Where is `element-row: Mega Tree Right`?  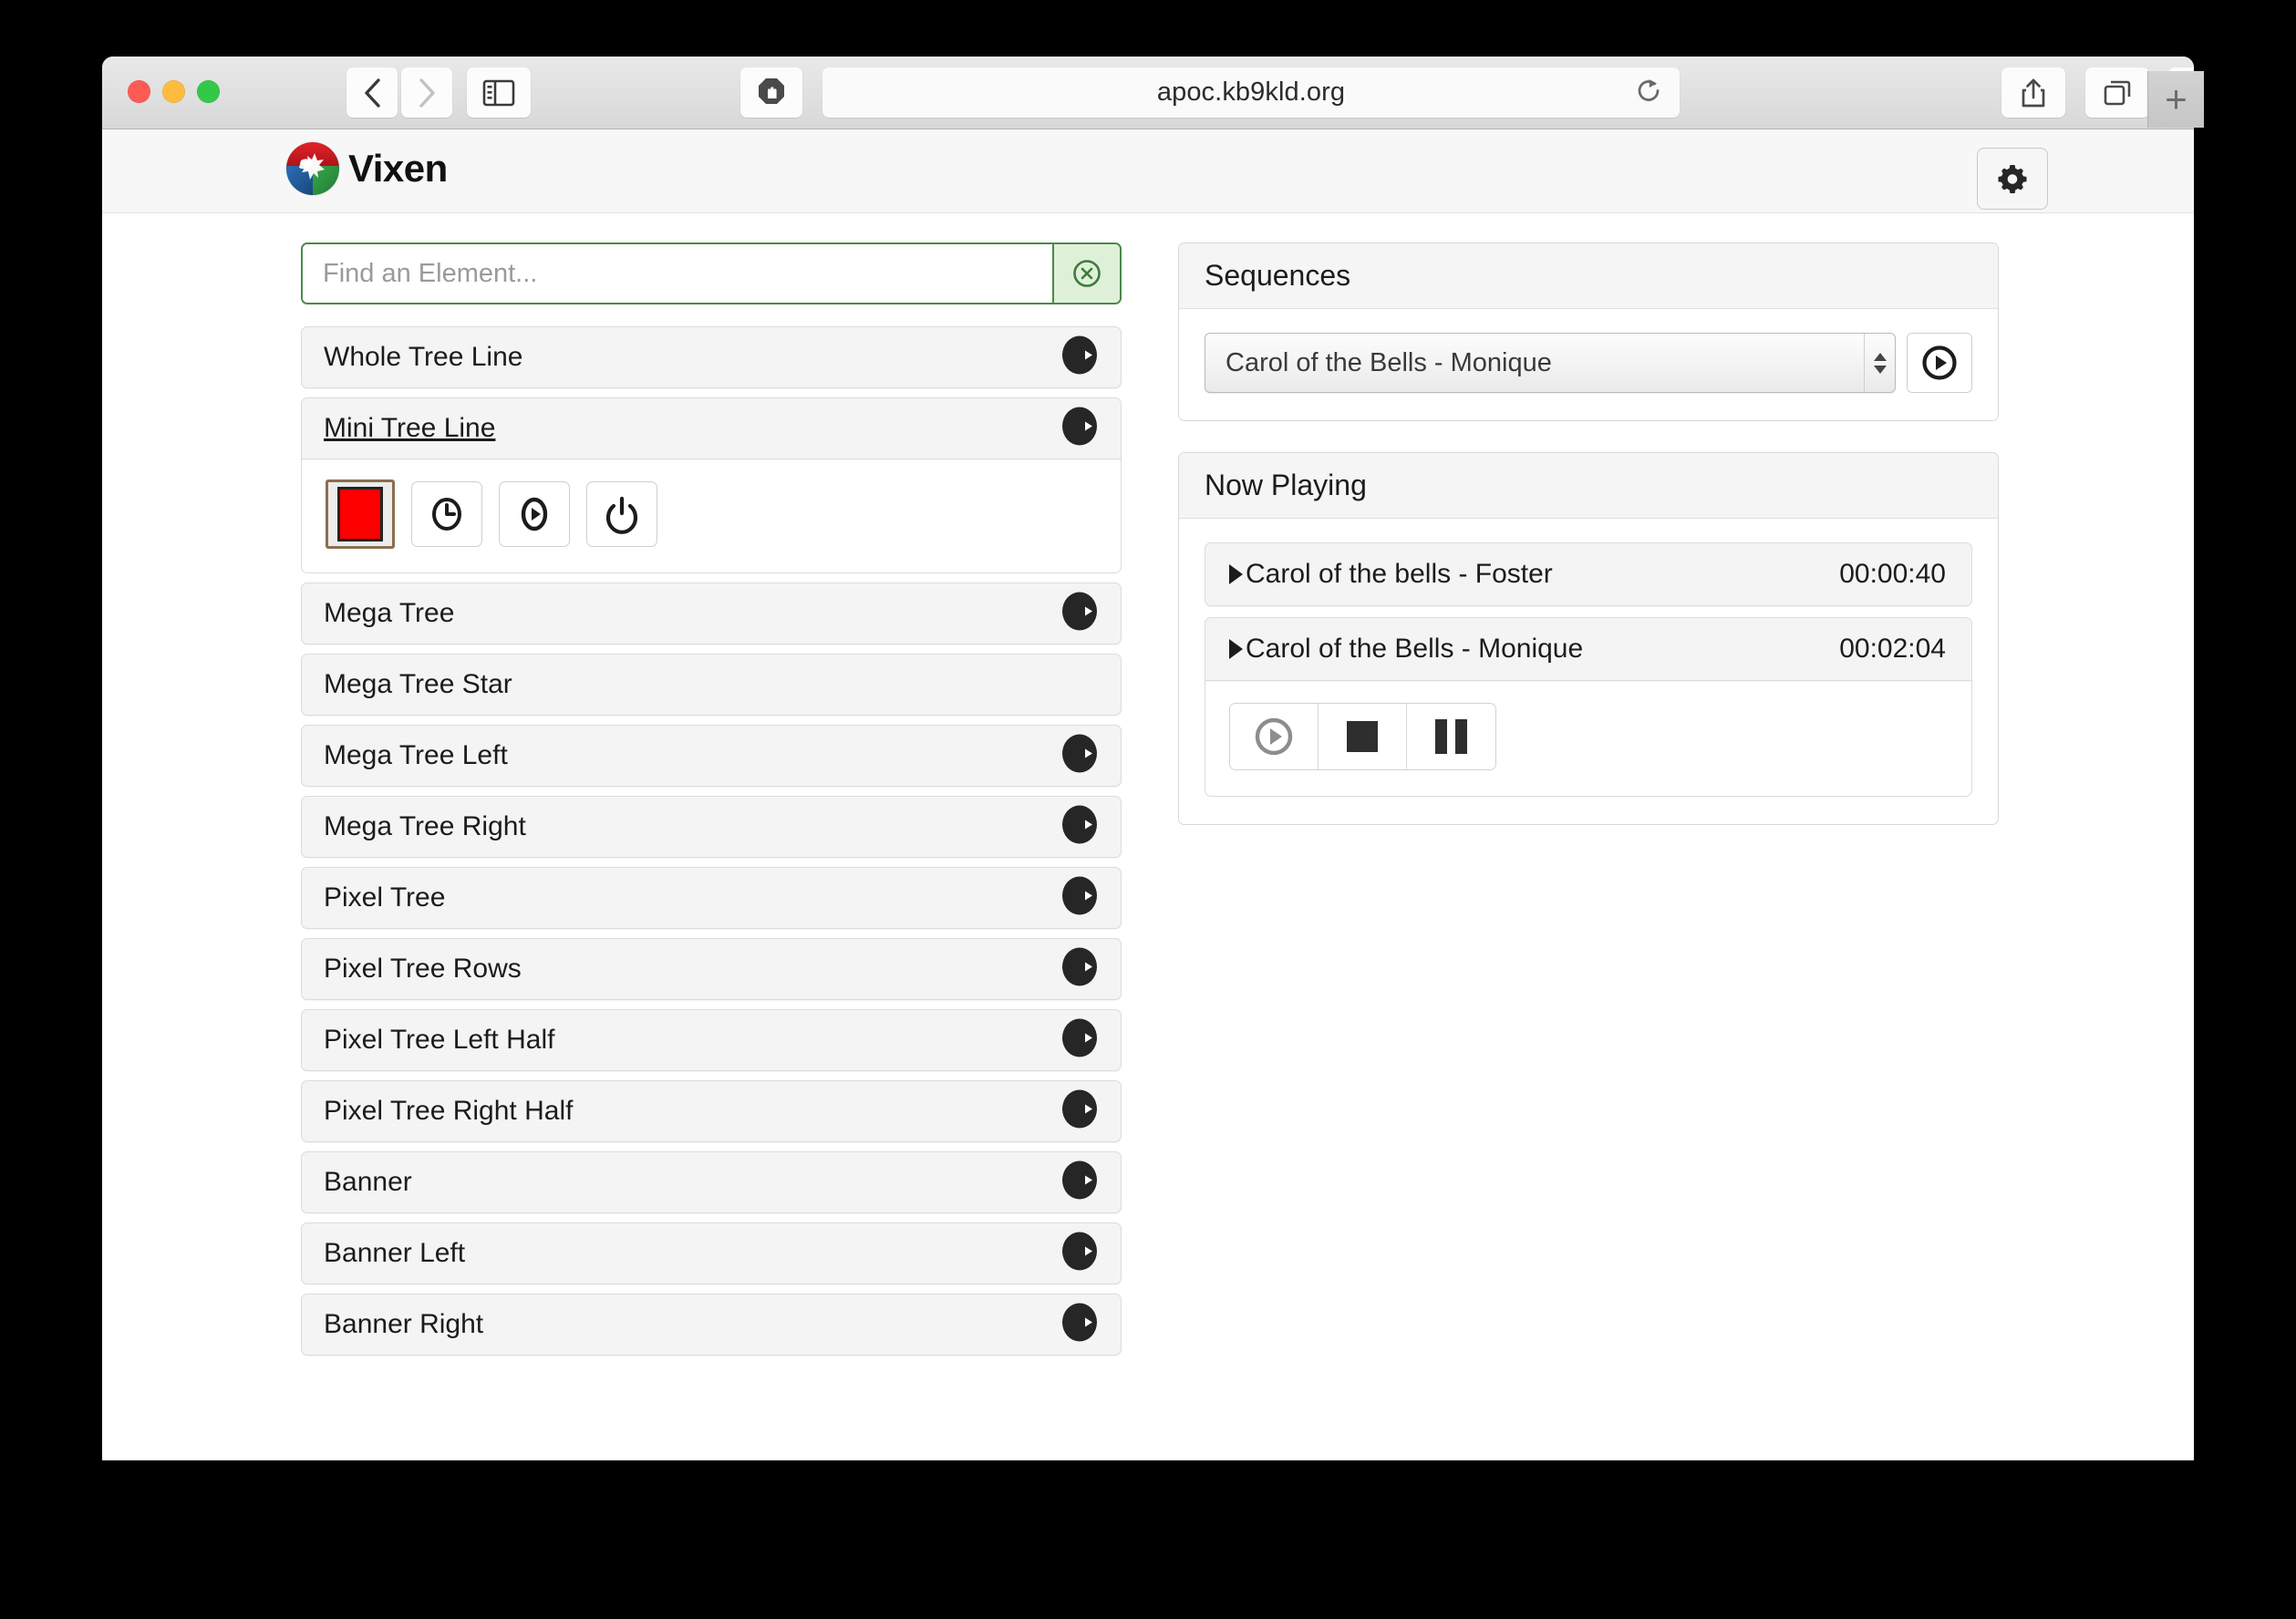
element-row: Mega Tree Right is located at coordinates (711, 827).